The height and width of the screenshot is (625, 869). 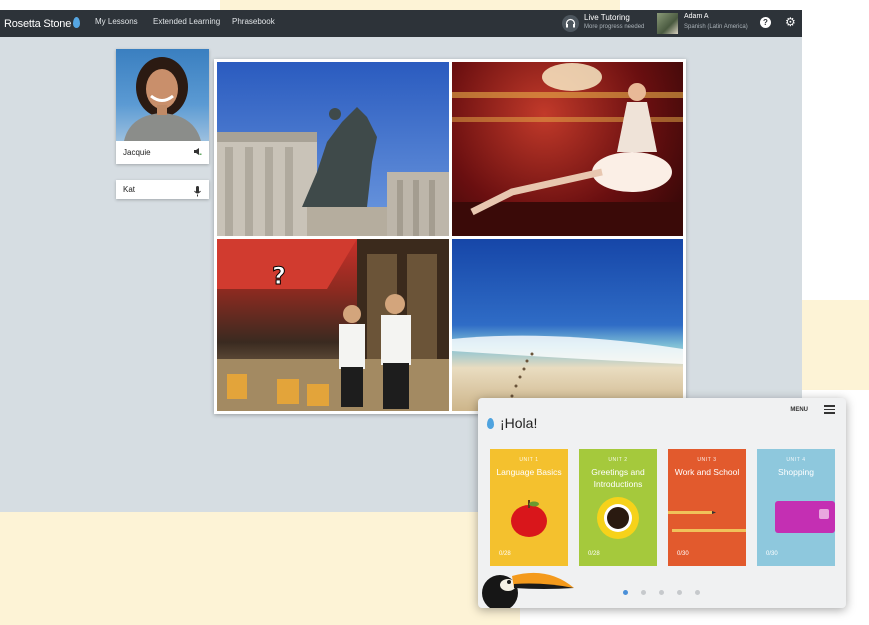 I want to click on answer-image-cafe: ?, so click(x=333, y=325).